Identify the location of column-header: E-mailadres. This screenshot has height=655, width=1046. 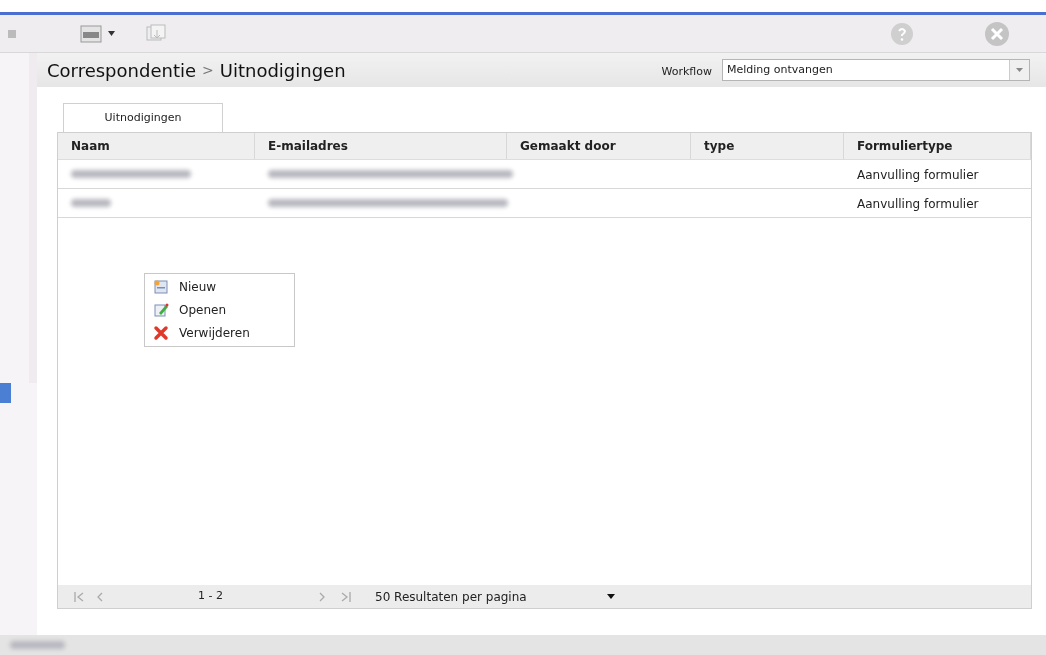
(381, 146).